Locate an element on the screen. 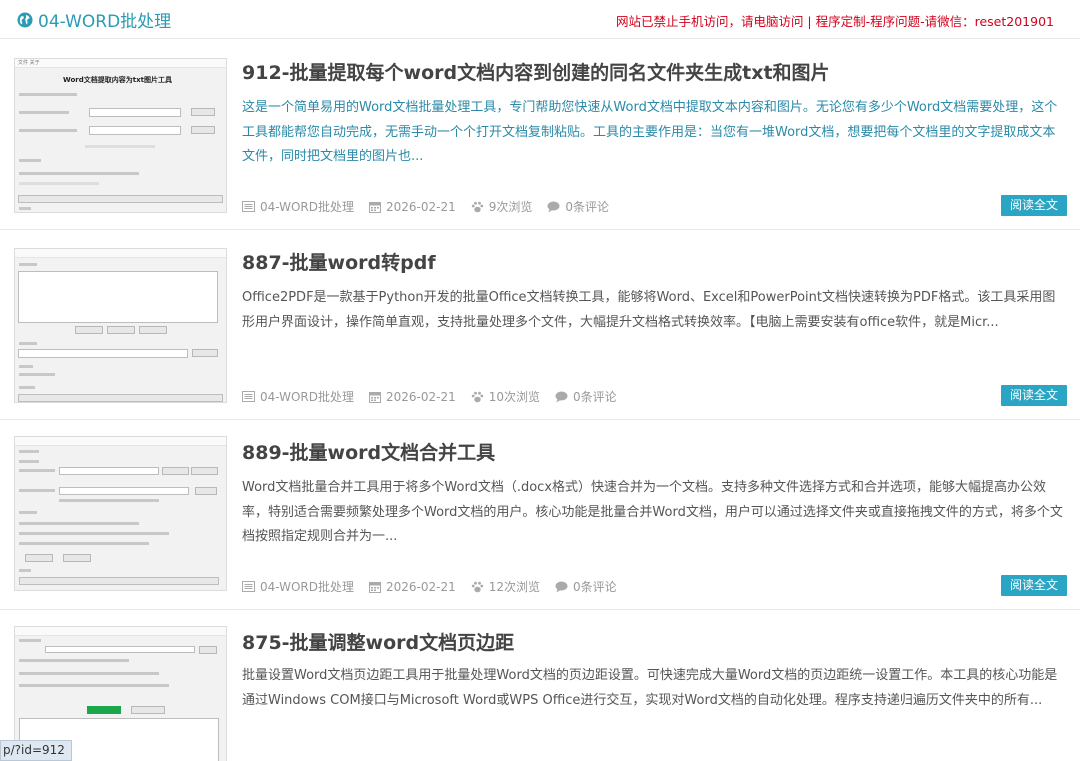  category-name: 04-WORD批处理 is located at coordinates (105, 22).